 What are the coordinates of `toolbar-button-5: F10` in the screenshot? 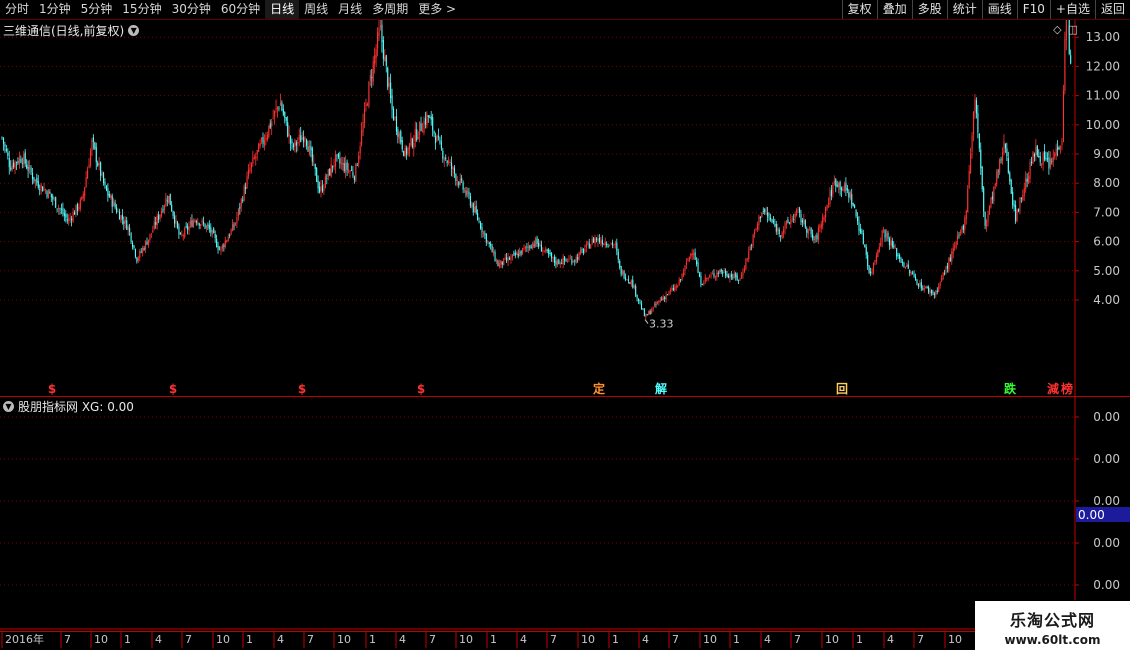 It's located at (1033, 9).